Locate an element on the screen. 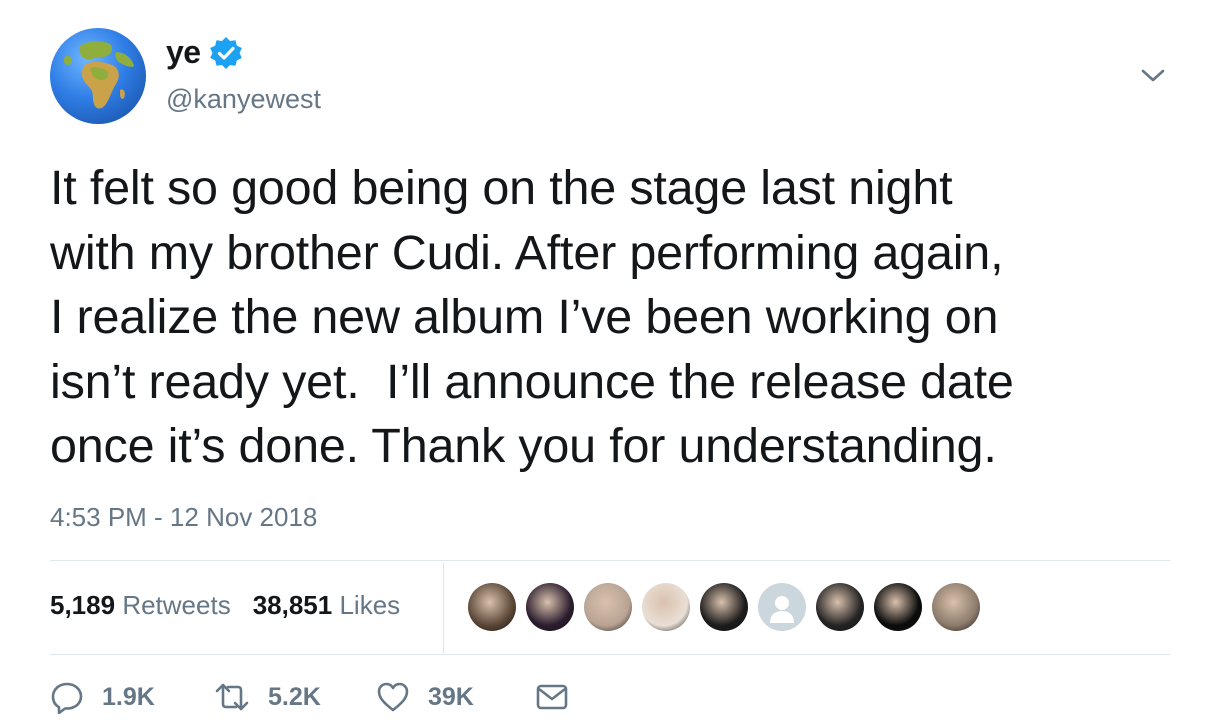 This screenshot has width=1206, height=724. reply-icon is located at coordinates (67, 698).